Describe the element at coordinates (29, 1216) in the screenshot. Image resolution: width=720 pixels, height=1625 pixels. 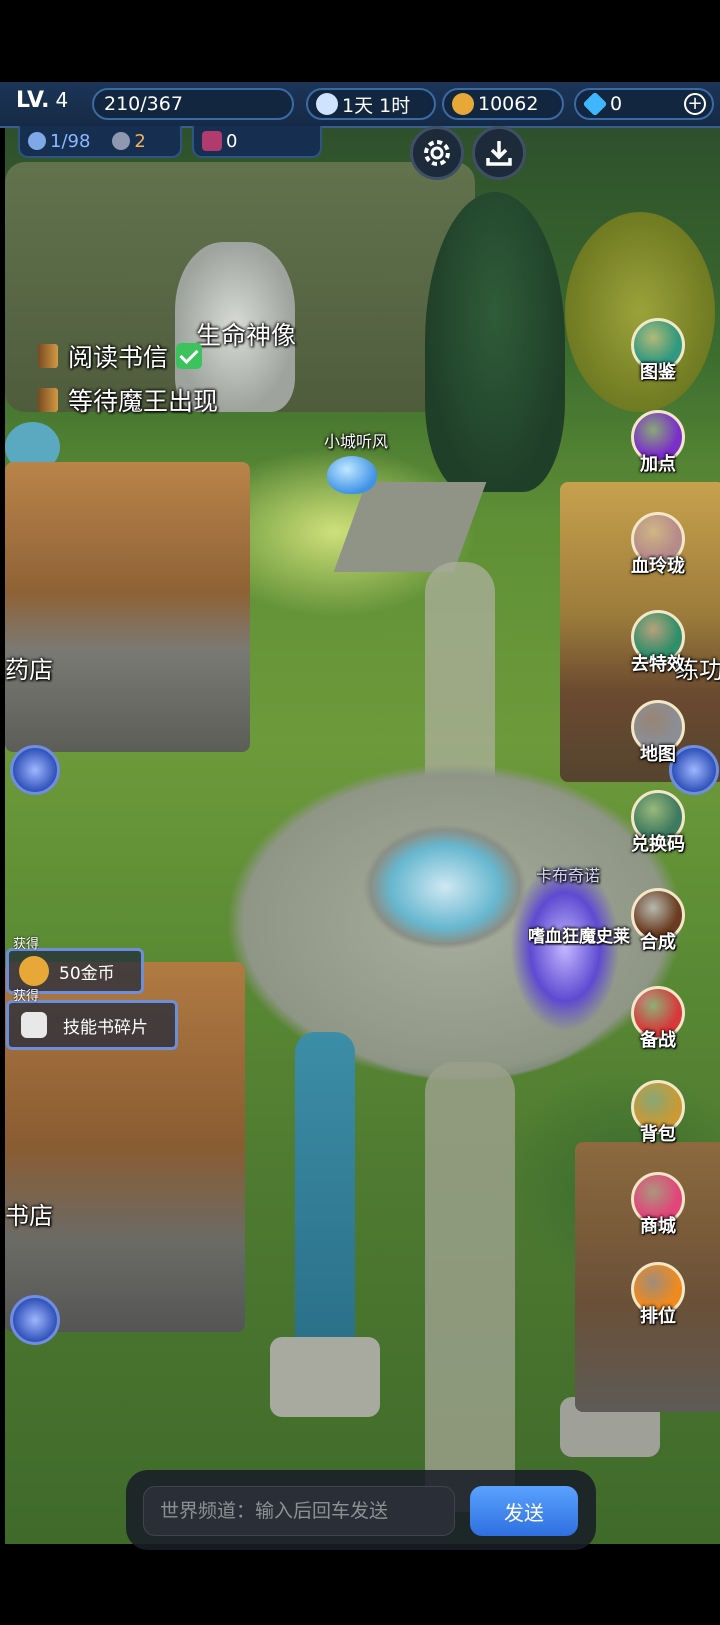
I see `bookstore-label: 书店` at that location.